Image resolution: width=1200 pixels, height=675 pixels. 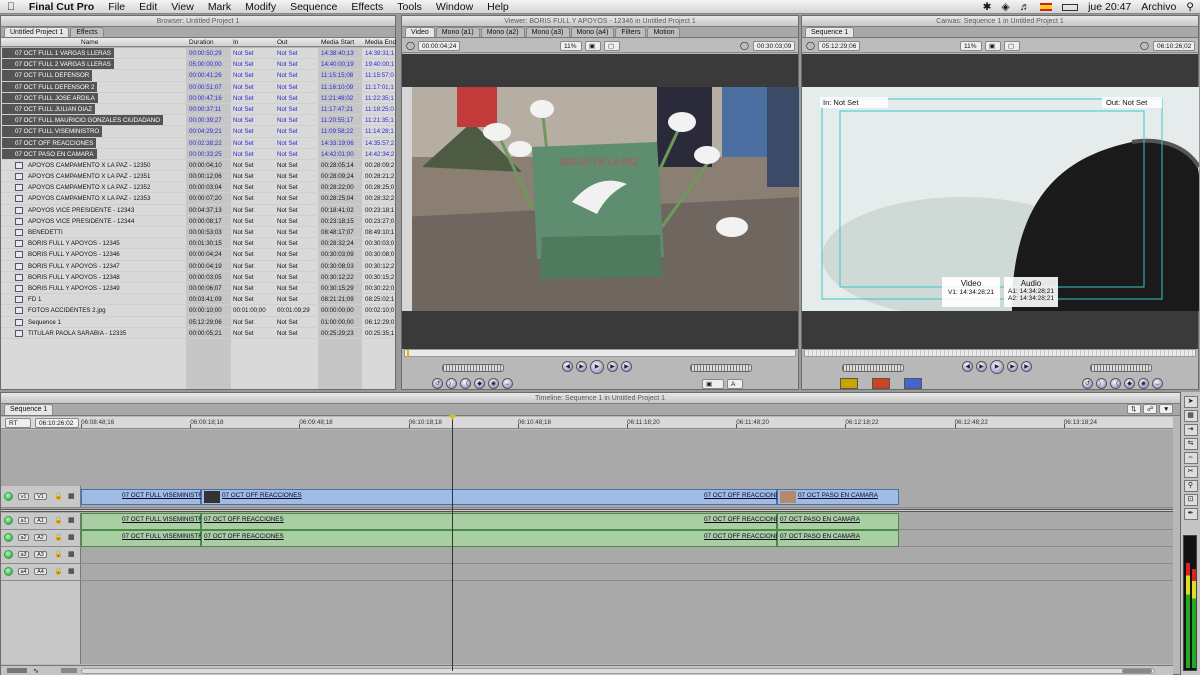 What do you see at coordinates (1166, 409) in the screenshot?
I see `marker-button: ▼` at bounding box center [1166, 409].